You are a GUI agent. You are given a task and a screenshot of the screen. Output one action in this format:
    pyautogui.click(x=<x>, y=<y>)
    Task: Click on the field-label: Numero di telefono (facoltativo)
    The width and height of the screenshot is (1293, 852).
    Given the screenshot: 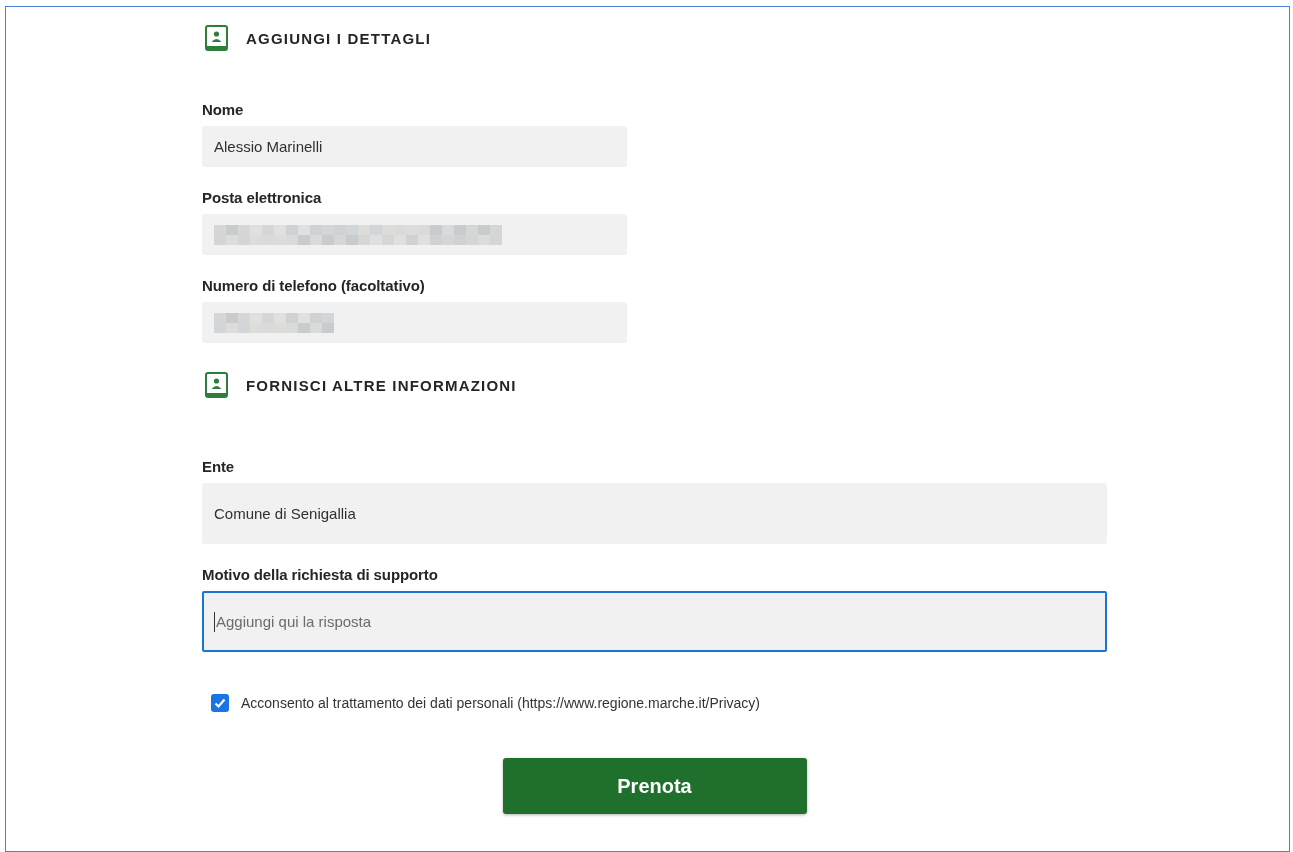 What is the action you would take?
    pyautogui.click(x=314, y=285)
    